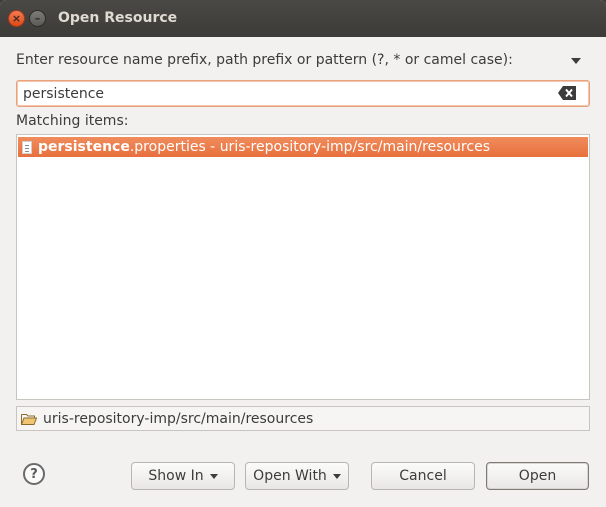 This screenshot has height=507, width=606. What do you see at coordinates (84, 147) in the screenshot?
I see `match-highlight: persistence` at bounding box center [84, 147].